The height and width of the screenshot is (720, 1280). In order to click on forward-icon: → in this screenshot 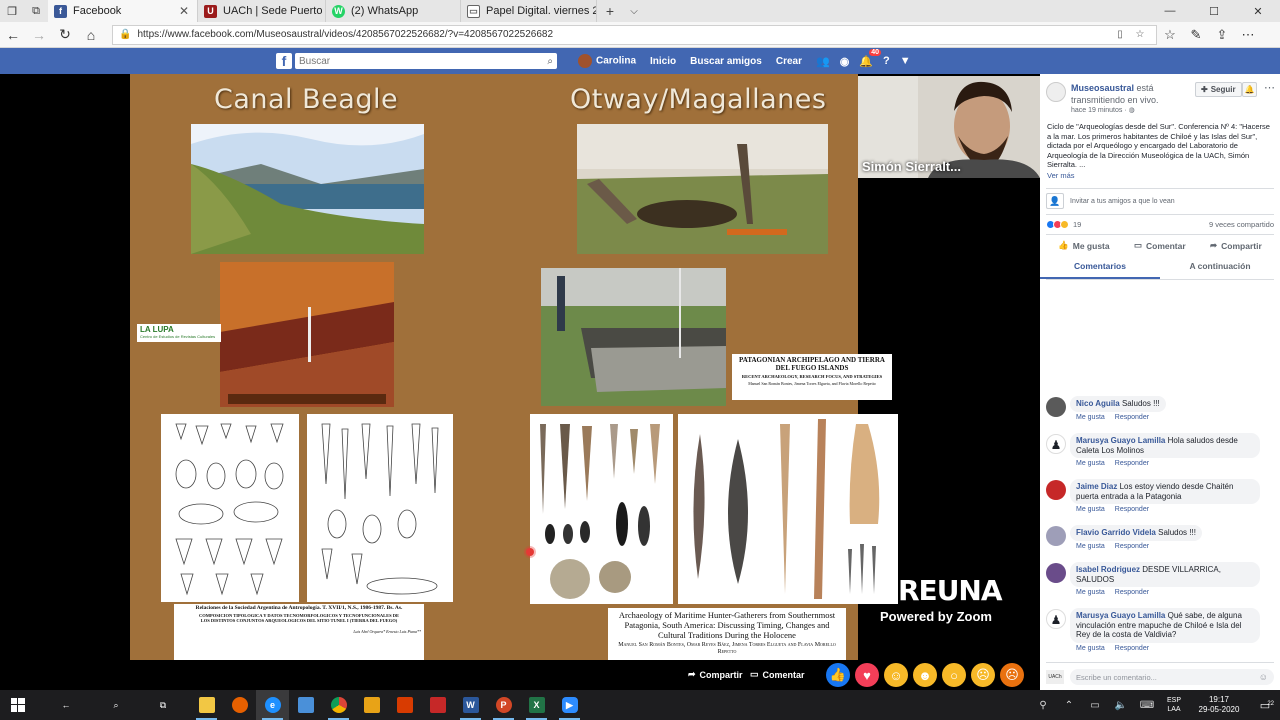, I will do `click(39, 35)`.